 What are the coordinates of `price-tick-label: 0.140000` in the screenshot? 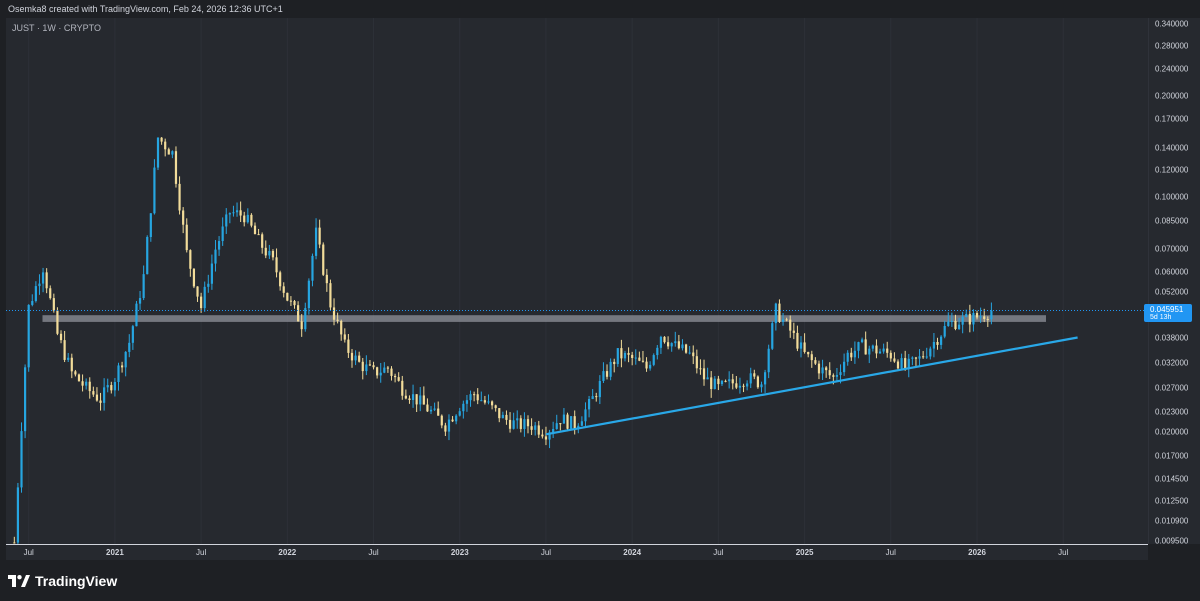 It's located at (1172, 148).